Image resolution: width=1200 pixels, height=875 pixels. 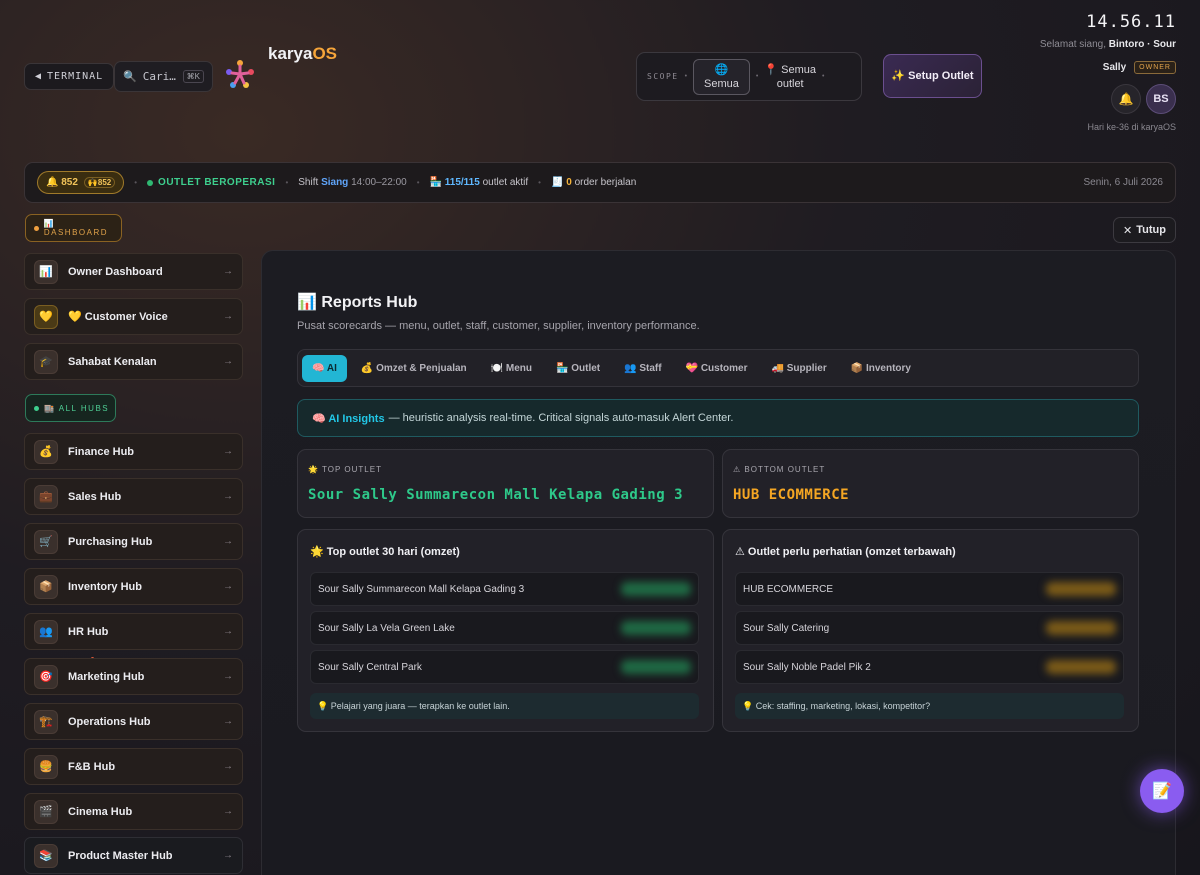 I want to click on sidebar-item-sales-hub: 💼 Sales Hub →, so click(x=133, y=496).